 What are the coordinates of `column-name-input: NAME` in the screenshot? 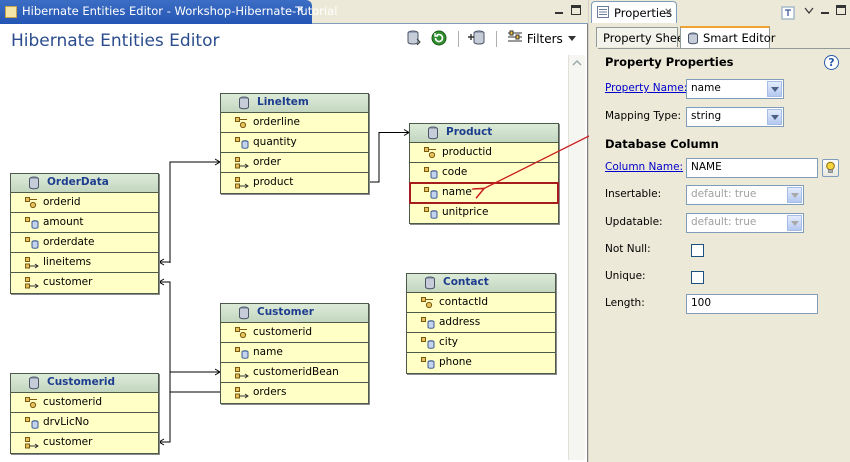 It's located at (752, 168).